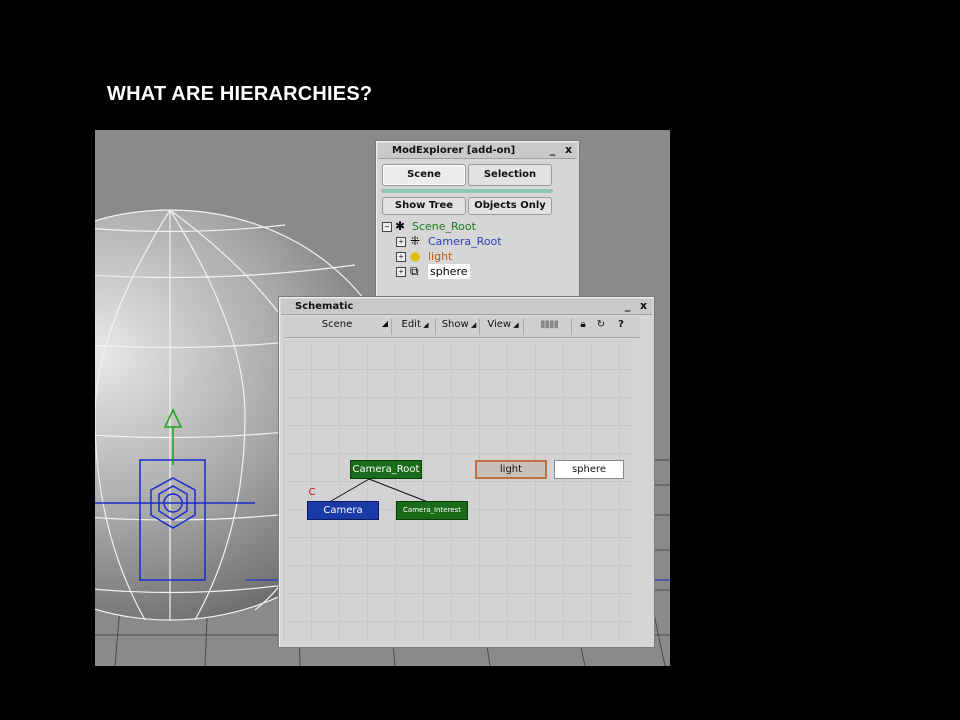 This screenshot has height=720, width=960. Describe the element at coordinates (424, 206) in the screenshot. I see `show-tree-button: Show Tree` at that location.